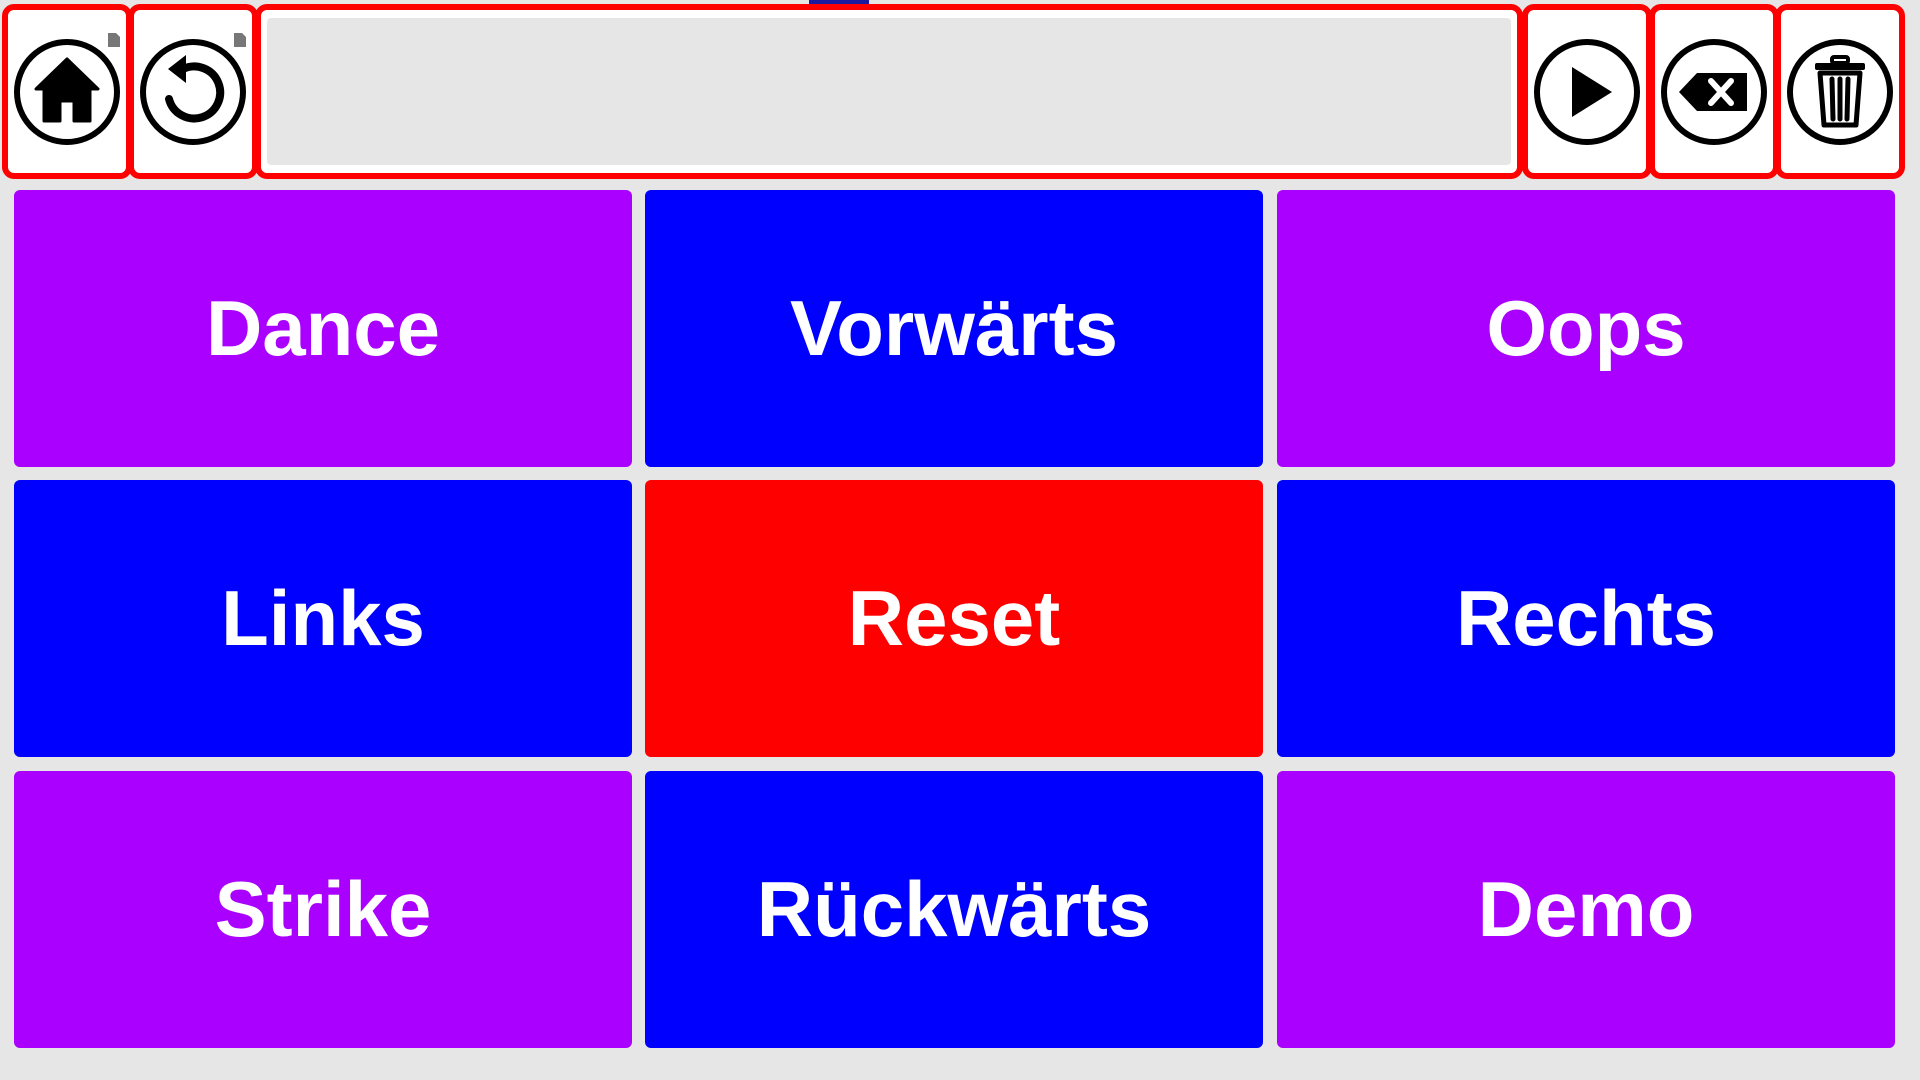 The image size is (1920, 1080). I want to click on grid-button-label: Rechts, so click(1586, 618).